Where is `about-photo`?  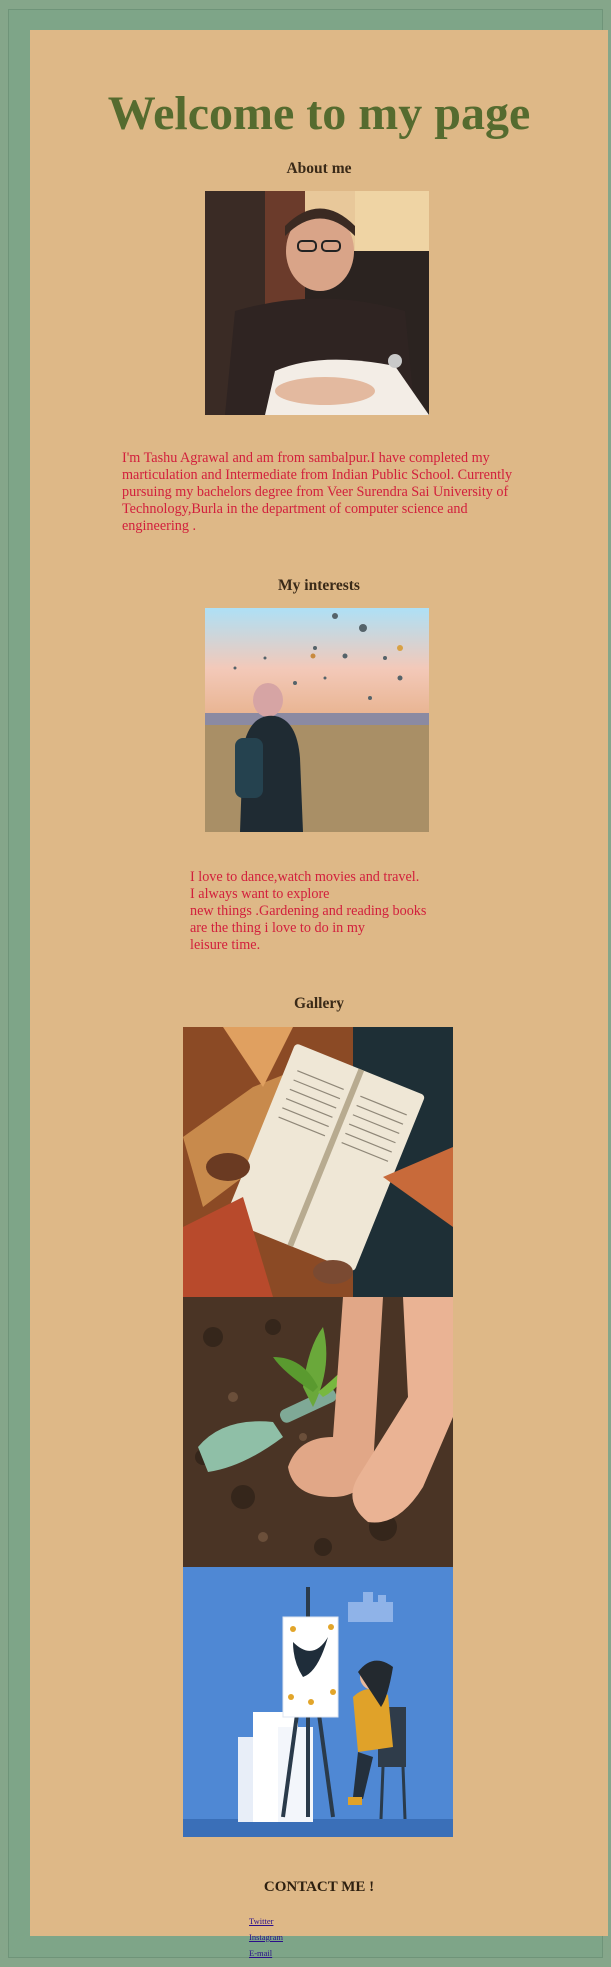
about-photo is located at coordinates (317, 303).